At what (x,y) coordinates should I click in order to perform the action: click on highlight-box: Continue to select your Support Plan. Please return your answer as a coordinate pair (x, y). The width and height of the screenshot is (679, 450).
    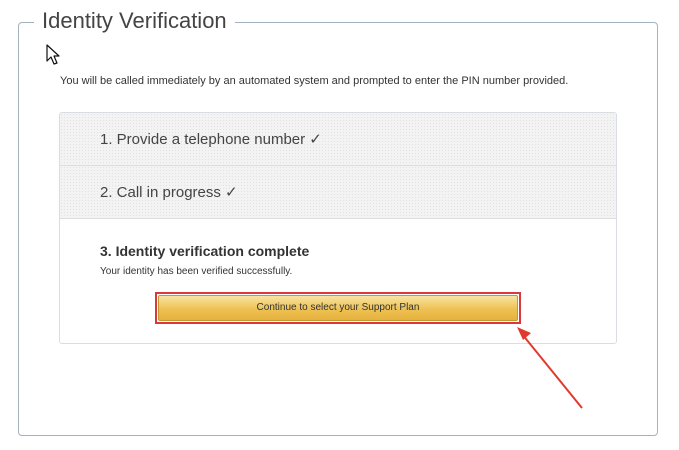
    Looking at the image, I should click on (338, 308).